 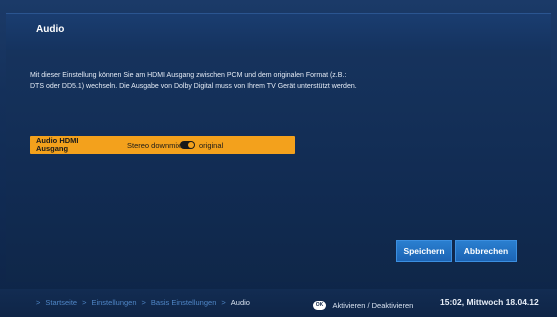 I want to click on output-format-toggle, so click(x=187, y=145).